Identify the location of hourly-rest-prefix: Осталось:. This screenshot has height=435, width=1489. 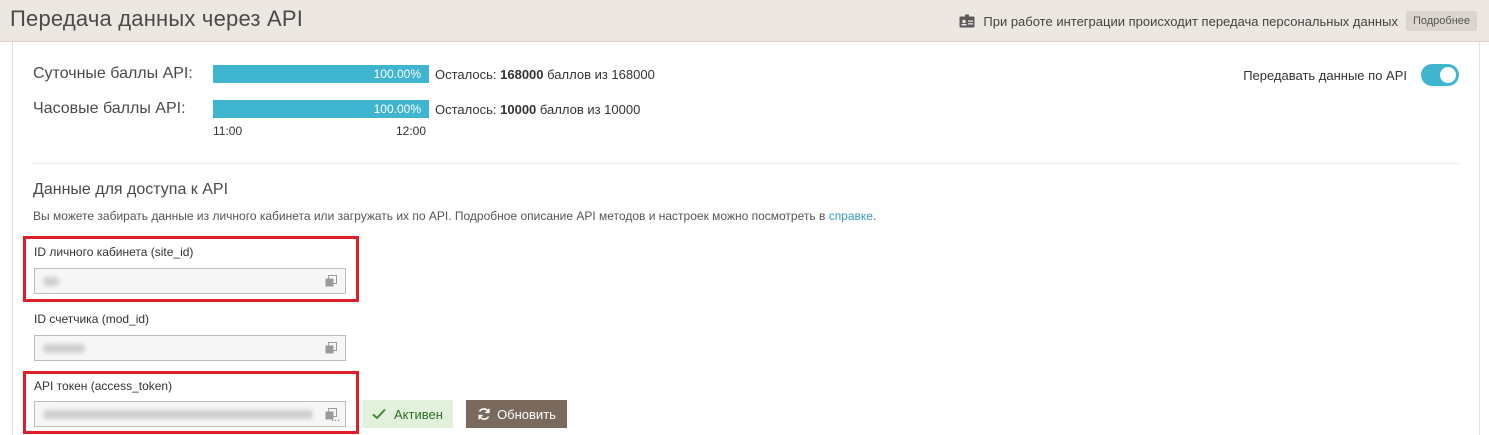
(466, 109).